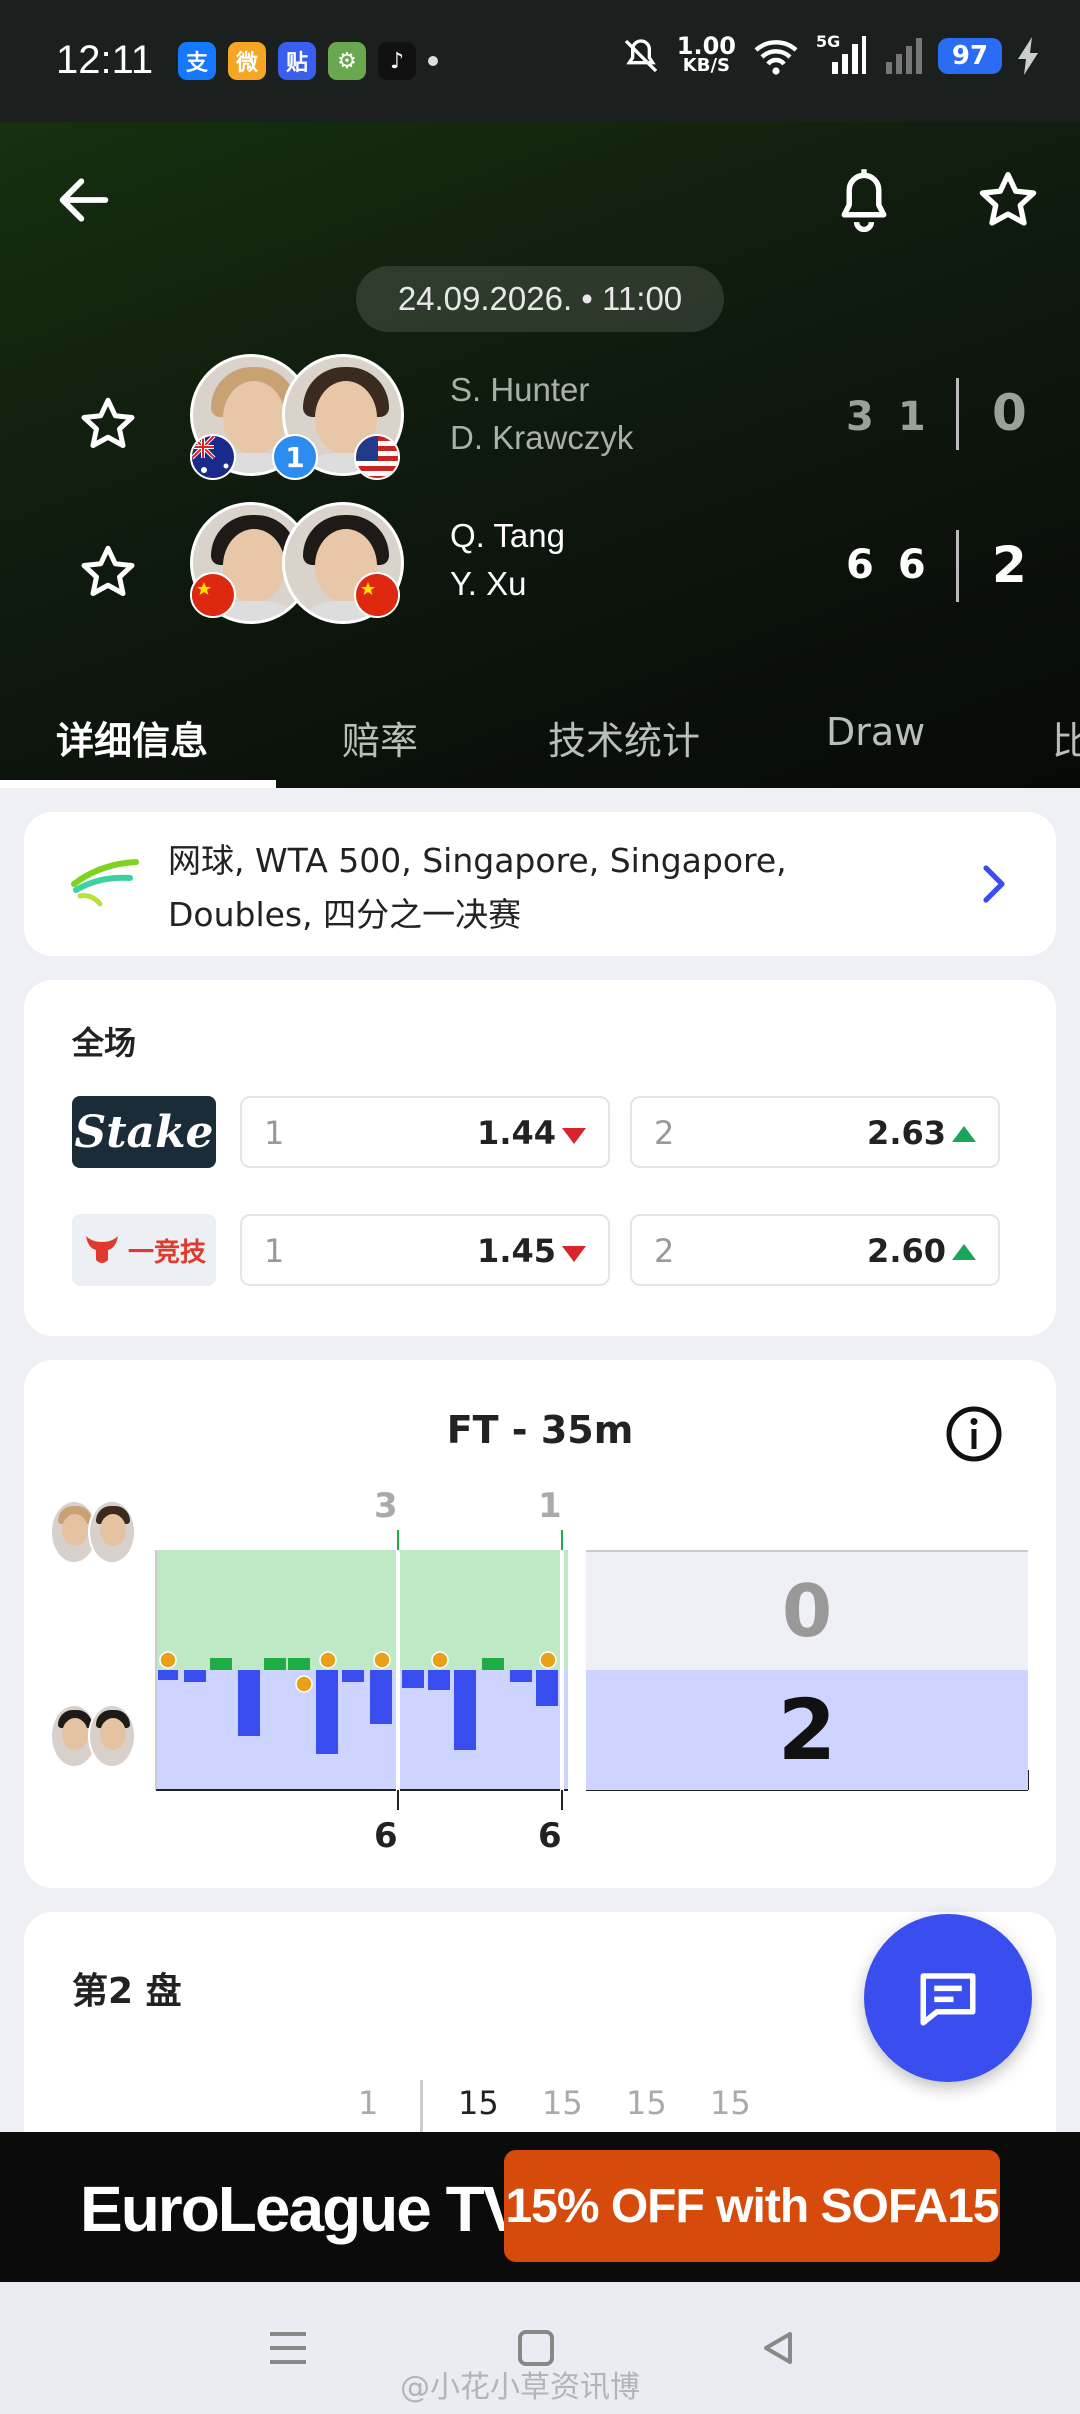 The image size is (1080, 2414). Describe the element at coordinates (841, 54) in the screenshot. I see `signal-5g-icon: 5G` at that location.